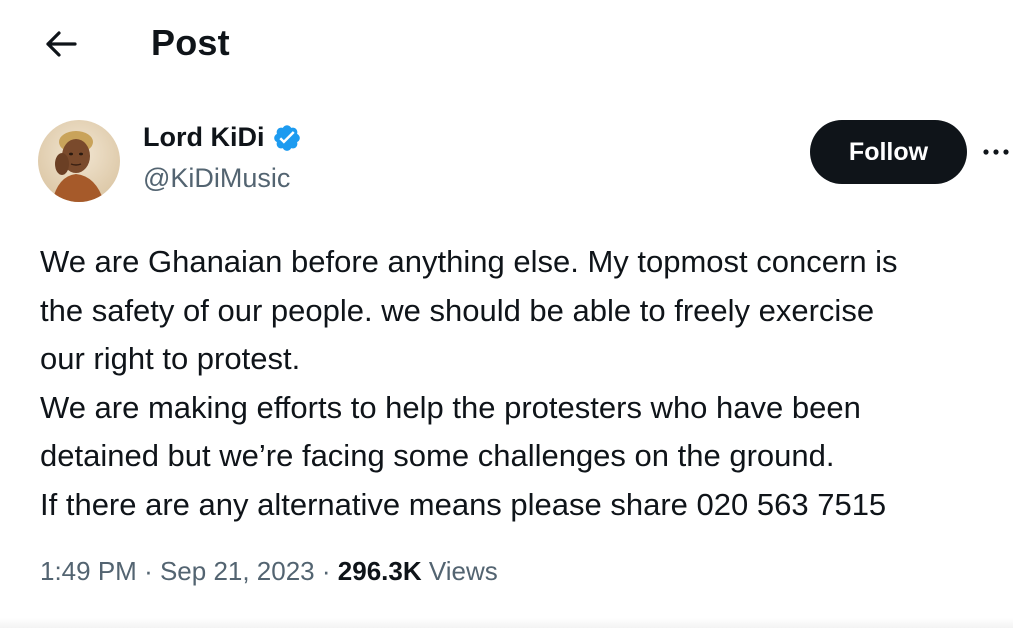 This screenshot has width=1013, height=628. What do you see at coordinates (237, 571) in the screenshot?
I see `tweet-date: Sep 21, 2023` at bounding box center [237, 571].